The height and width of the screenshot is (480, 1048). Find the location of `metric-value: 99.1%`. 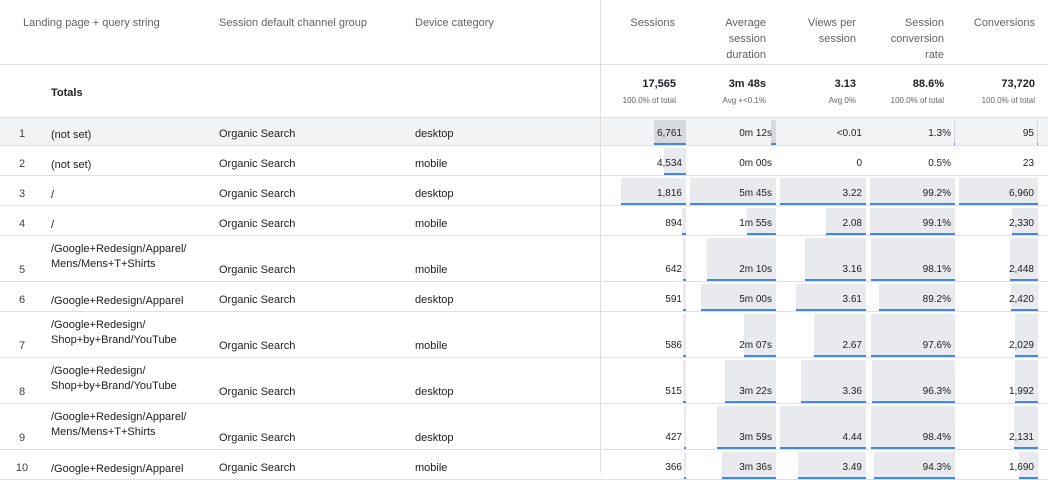

metric-value: 99.1% is located at coordinates (936, 223).